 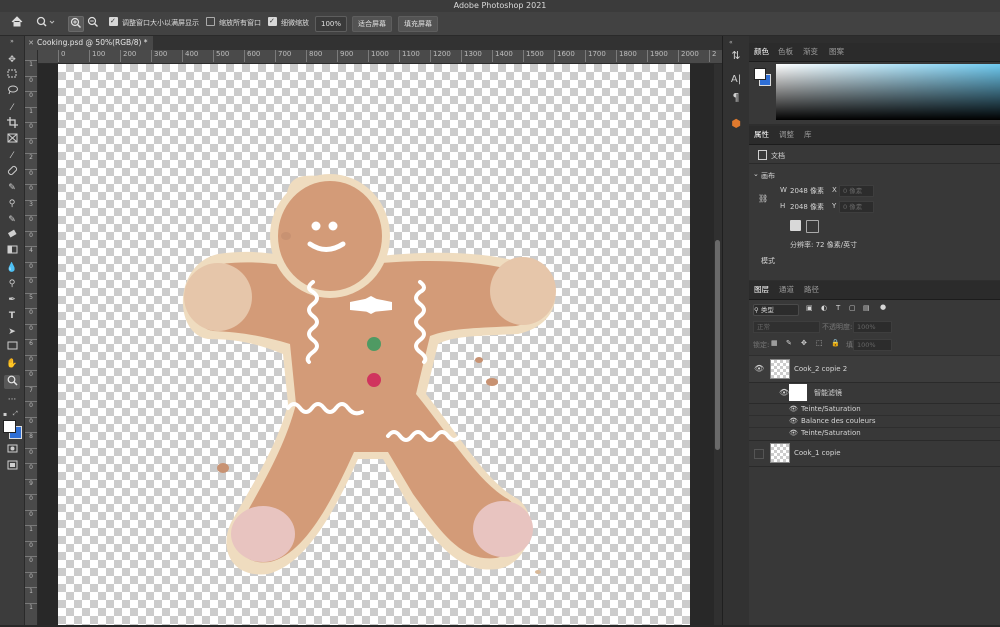 What do you see at coordinates (272, 21) in the screenshot?
I see `scrubby-zoom-checkbox` at bounding box center [272, 21].